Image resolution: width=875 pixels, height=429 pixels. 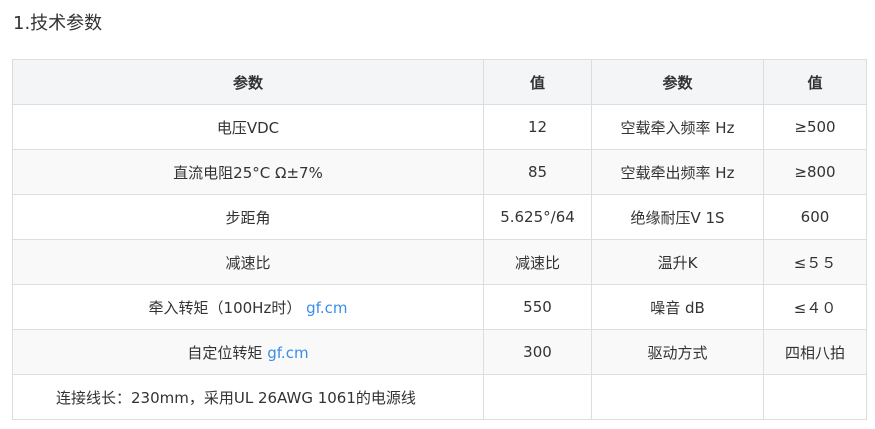 I want to click on table-row: 直流电阻25°C Ω±7% 85 空载牵出频率 Hz ≥800, so click(x=439, y=172).